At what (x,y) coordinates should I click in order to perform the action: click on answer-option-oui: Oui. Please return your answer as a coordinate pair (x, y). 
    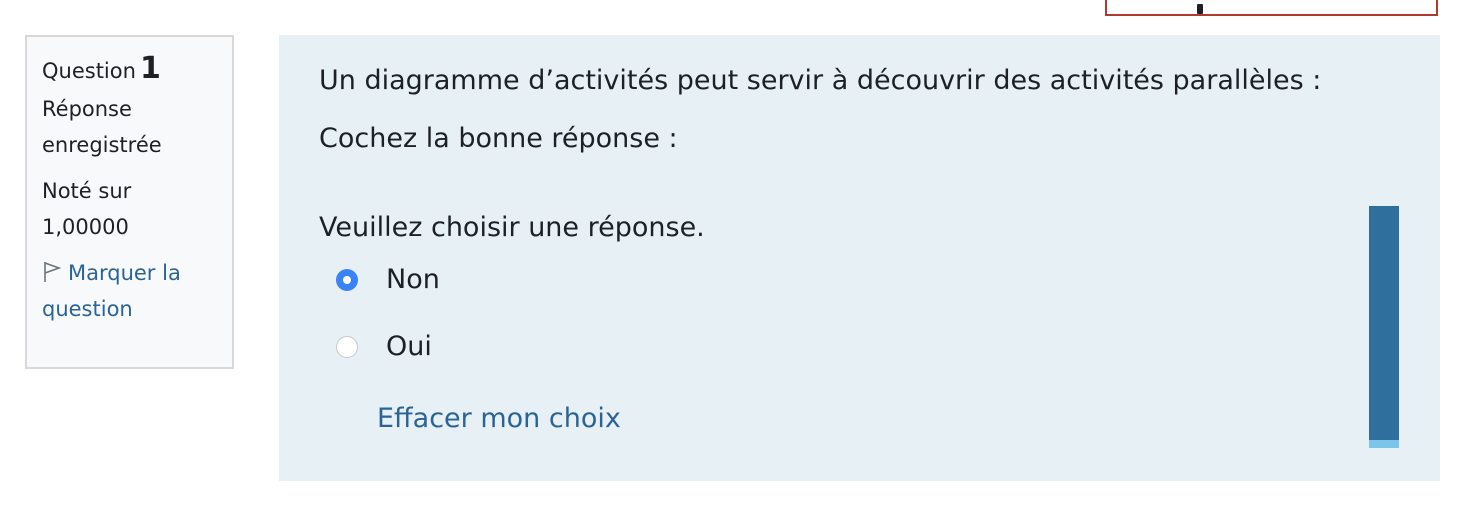
    Looking at the image, I should click on (384, 347).